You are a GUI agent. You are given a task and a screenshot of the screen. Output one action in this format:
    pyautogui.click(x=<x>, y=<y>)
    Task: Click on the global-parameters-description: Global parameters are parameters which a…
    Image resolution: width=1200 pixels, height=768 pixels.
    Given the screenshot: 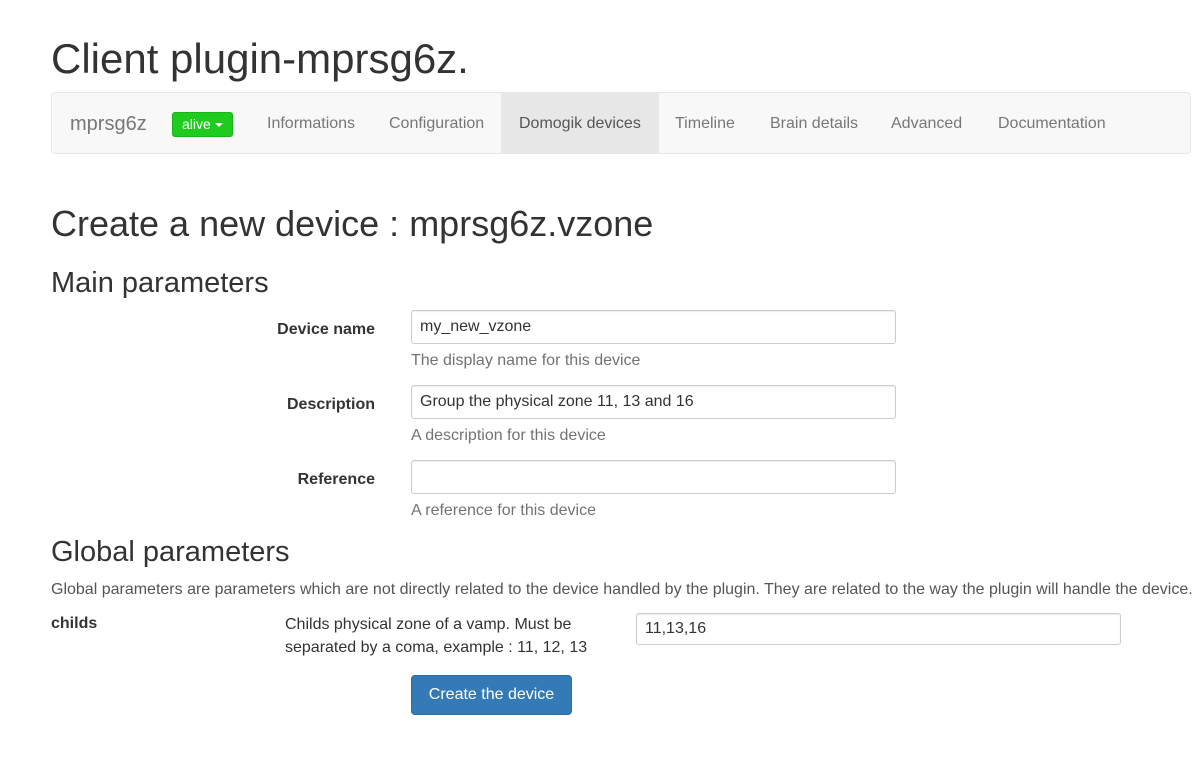 What is the action you would take?
    pyautogui.click(x=622, y=589)
    